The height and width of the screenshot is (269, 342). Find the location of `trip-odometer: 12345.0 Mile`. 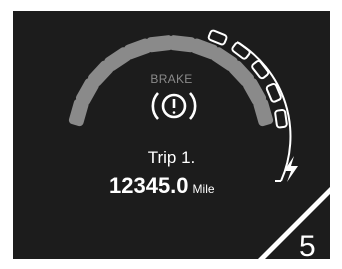

trip-odometer: 12345.0 Mile is located at coordinates (162, 186).